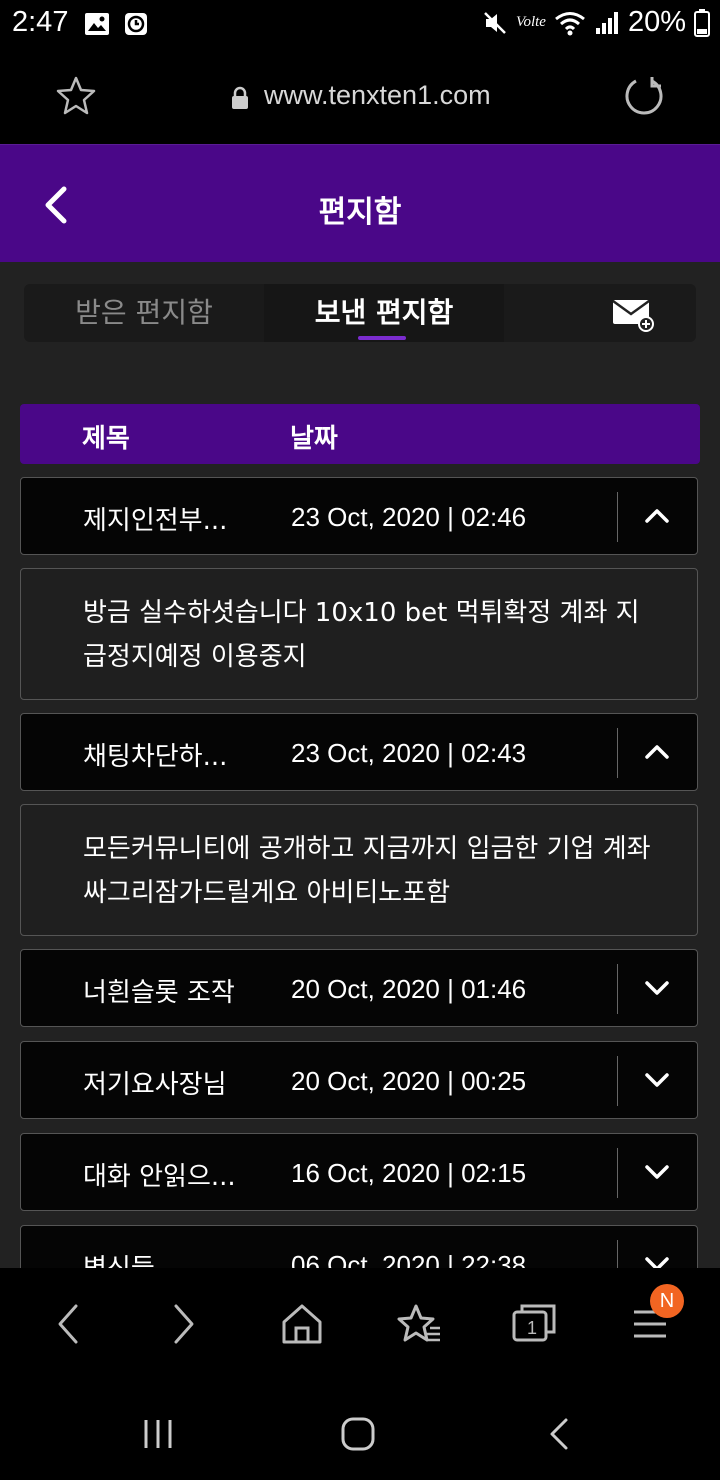 This screenshot has height=1480, width=720. Describe the element at coordinates (409, 1173) in the screenshot. I see `message-date: 16 Oct, 2020 | 02:15` at that location.